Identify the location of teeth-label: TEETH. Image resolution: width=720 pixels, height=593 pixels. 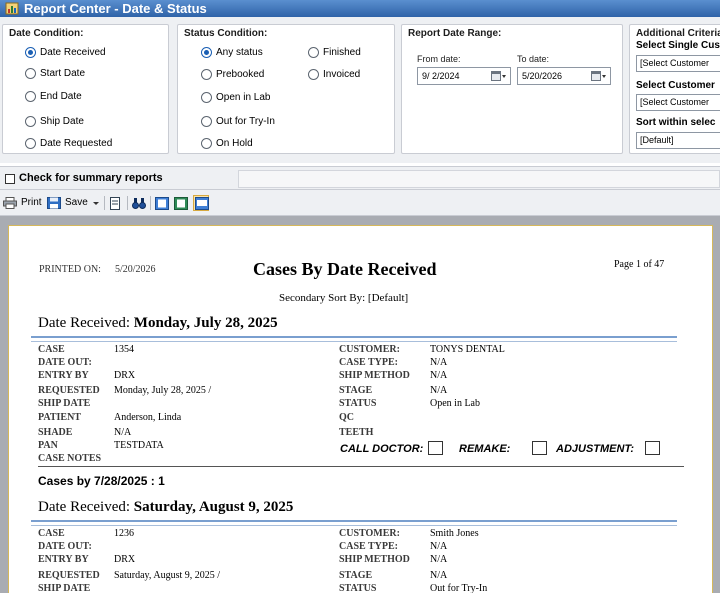
(356, 432).